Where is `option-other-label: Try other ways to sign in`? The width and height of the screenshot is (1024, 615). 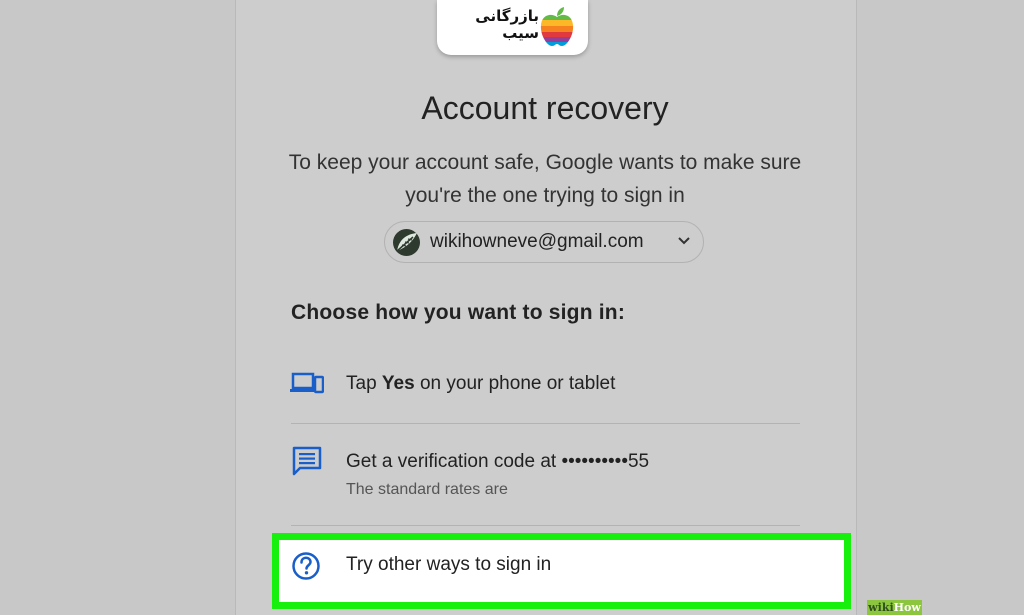 option-other-label: Try other ways to sign in is located at coordinates (449, 564).